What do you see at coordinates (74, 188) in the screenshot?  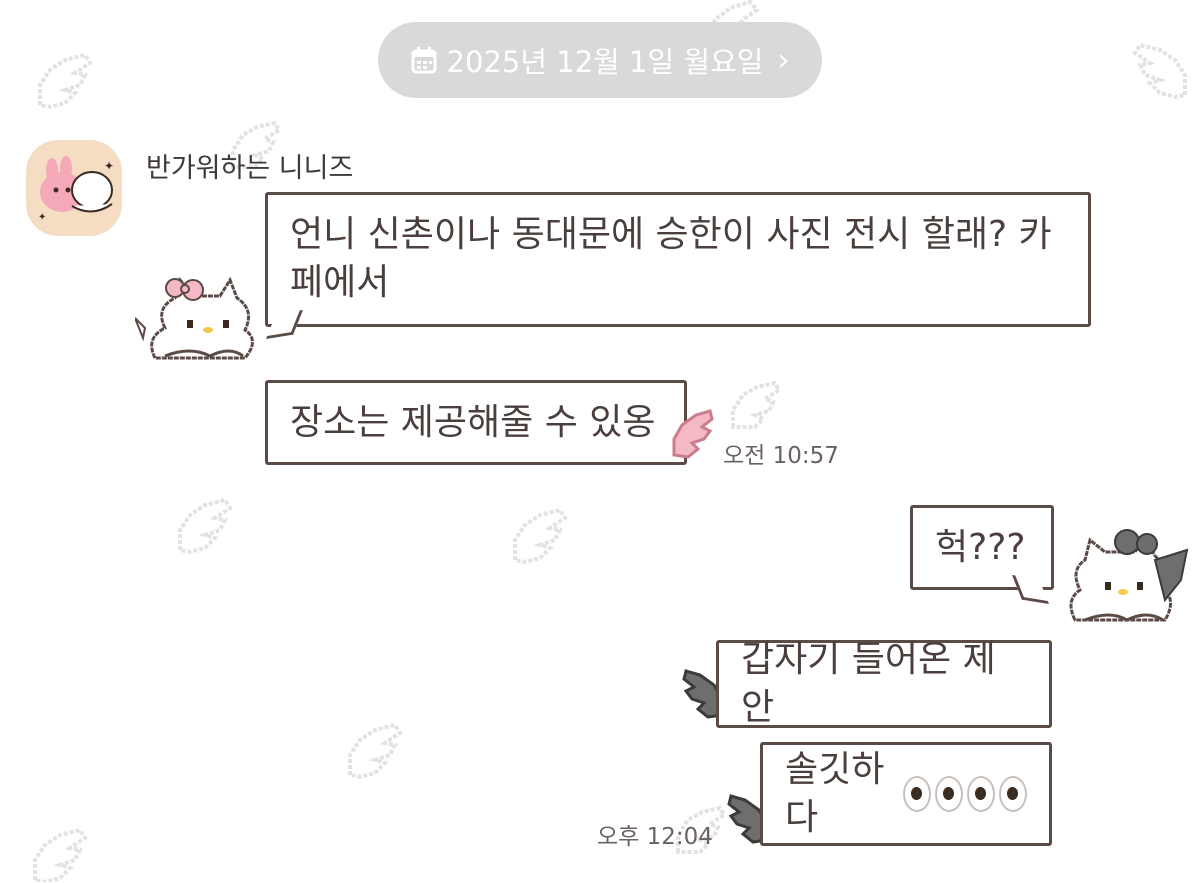 I see `avatar: ✦ ✦` at bounding box center [74, 188].